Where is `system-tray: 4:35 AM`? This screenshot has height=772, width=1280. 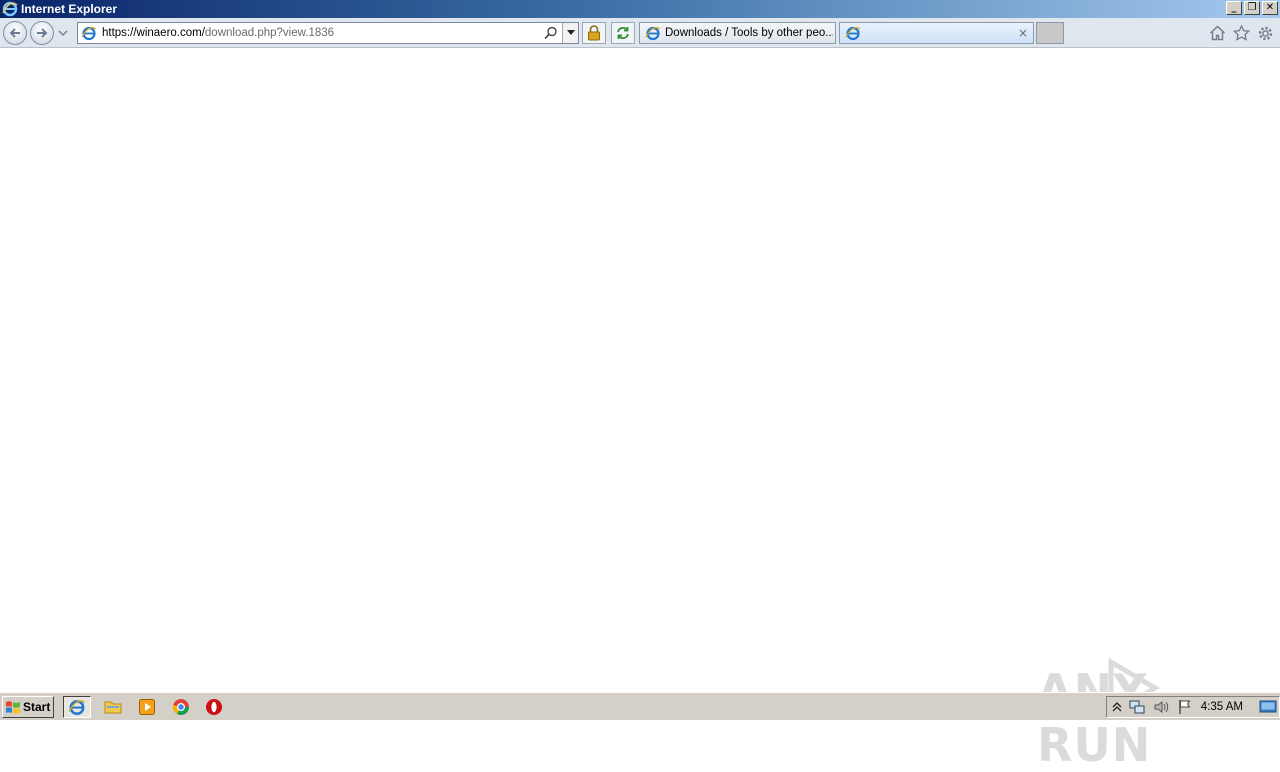 system-tray: 4:35 AM is located at coordinates (1193, 707).